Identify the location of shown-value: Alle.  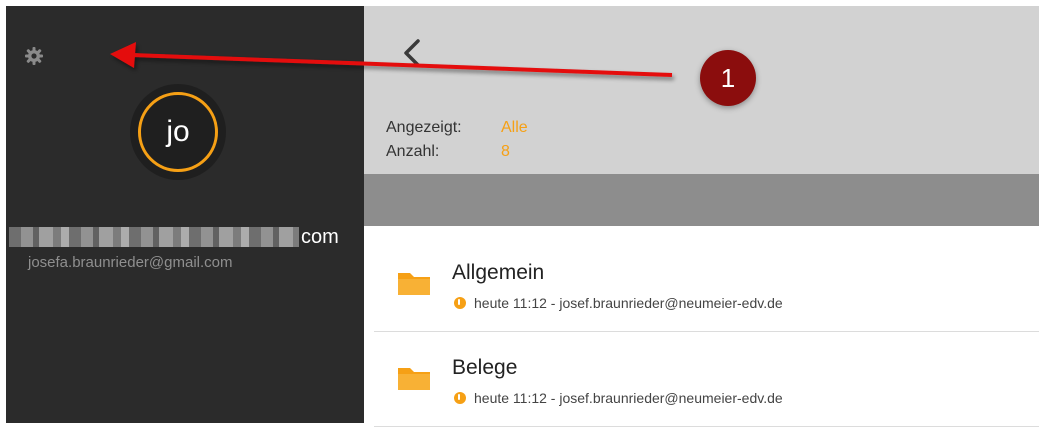
(514, 128).